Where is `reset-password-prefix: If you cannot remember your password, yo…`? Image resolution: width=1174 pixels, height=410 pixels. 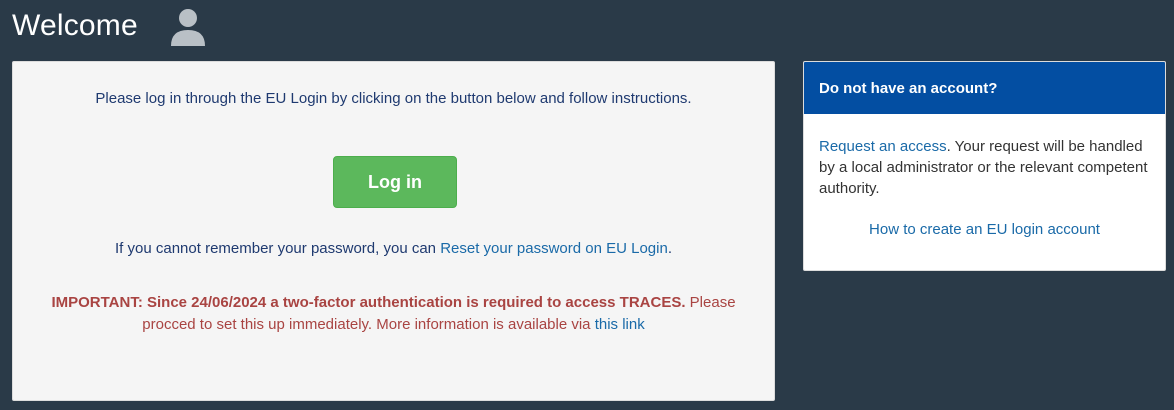 reset-password-prefix: If you cannot remember your password, yo… is located at coordinates (278, 248).